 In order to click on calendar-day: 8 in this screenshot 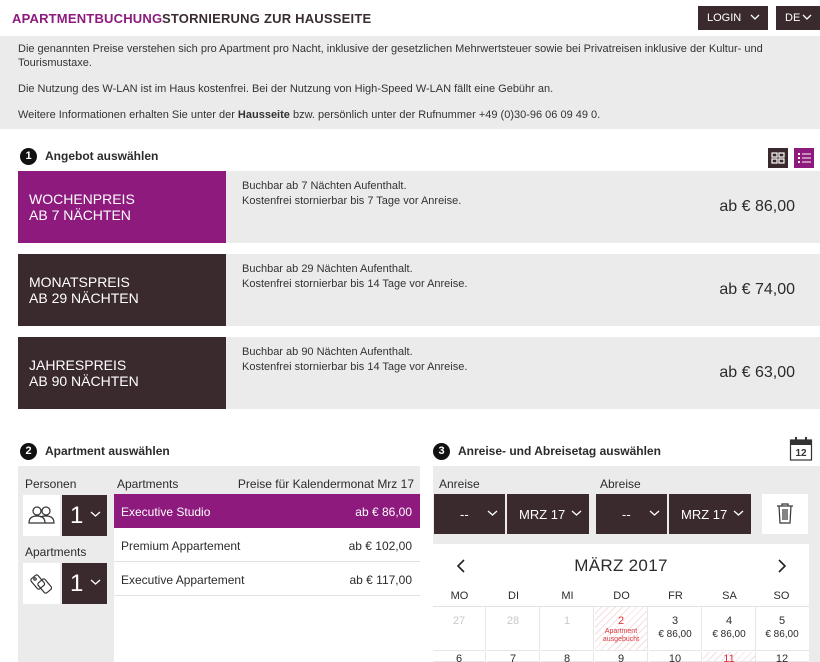, I will do `click(567, 657)`.